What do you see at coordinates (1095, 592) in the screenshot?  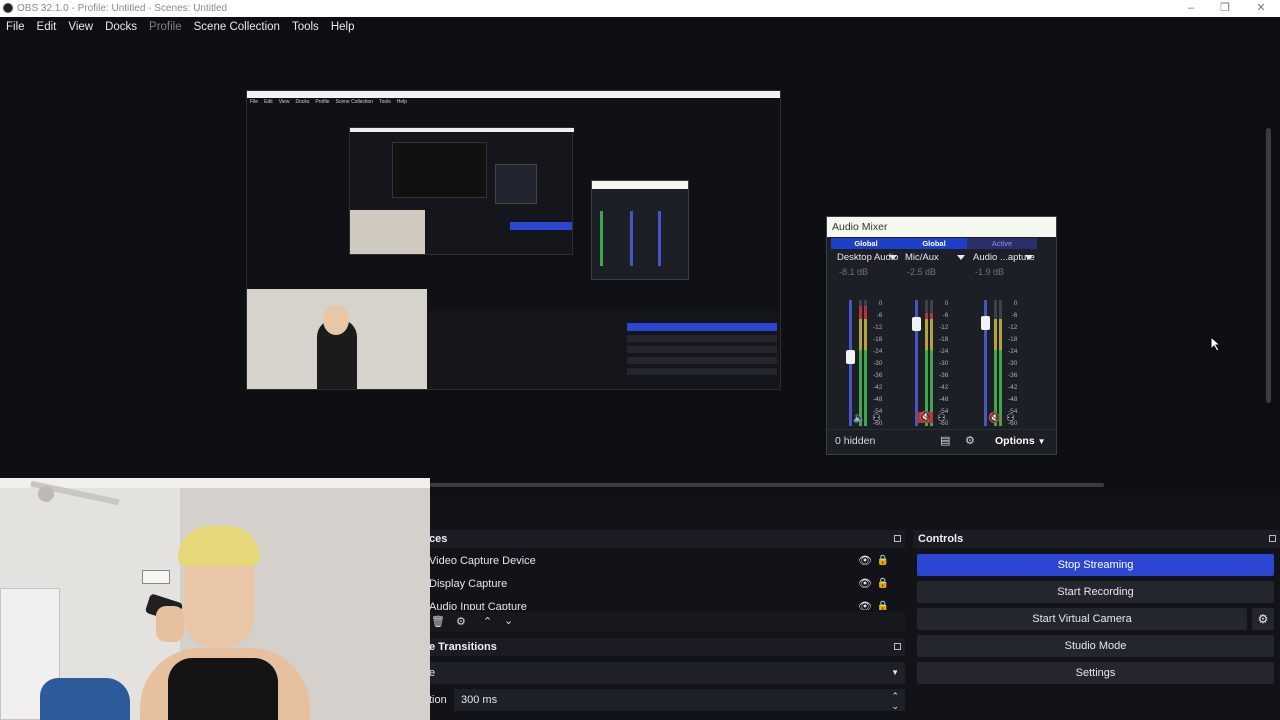 I see `start-recording-button: Start Recording` at bounding box center [1095, 592].